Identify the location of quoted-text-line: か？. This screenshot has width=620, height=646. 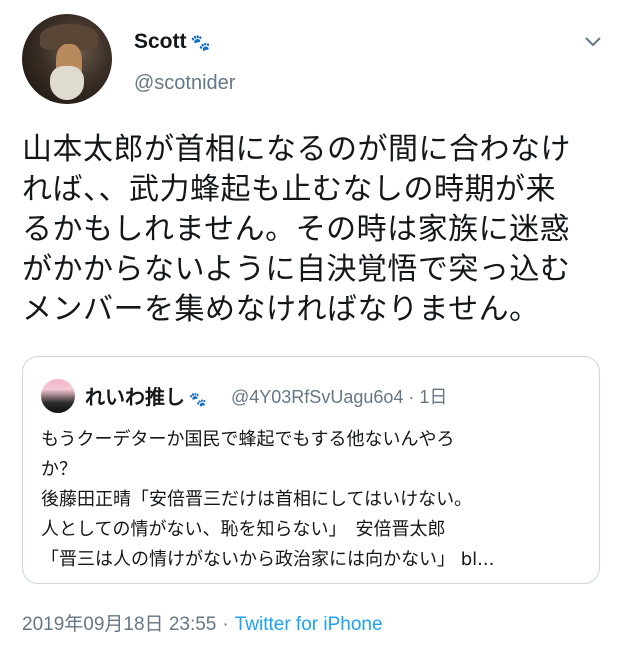
(59, 469).